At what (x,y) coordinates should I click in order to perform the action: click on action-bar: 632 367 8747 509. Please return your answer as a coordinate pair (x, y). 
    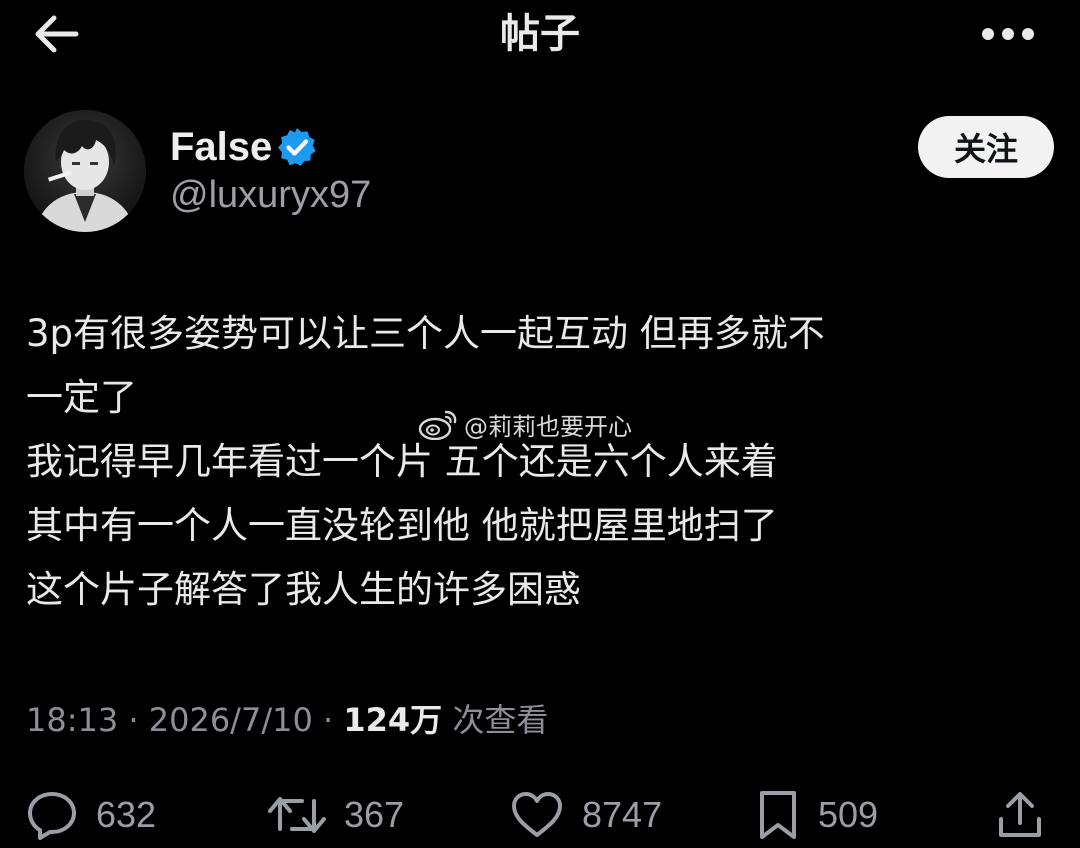
    Looking at the image, I should click on (540, 815).